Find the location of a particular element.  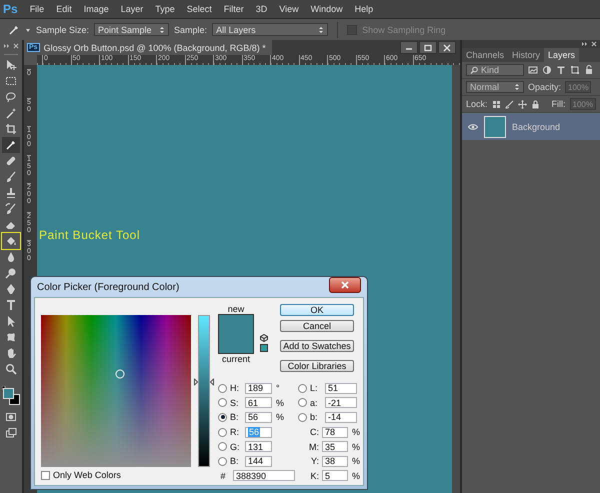

field-label: C: is located at coordinates (314, 432).